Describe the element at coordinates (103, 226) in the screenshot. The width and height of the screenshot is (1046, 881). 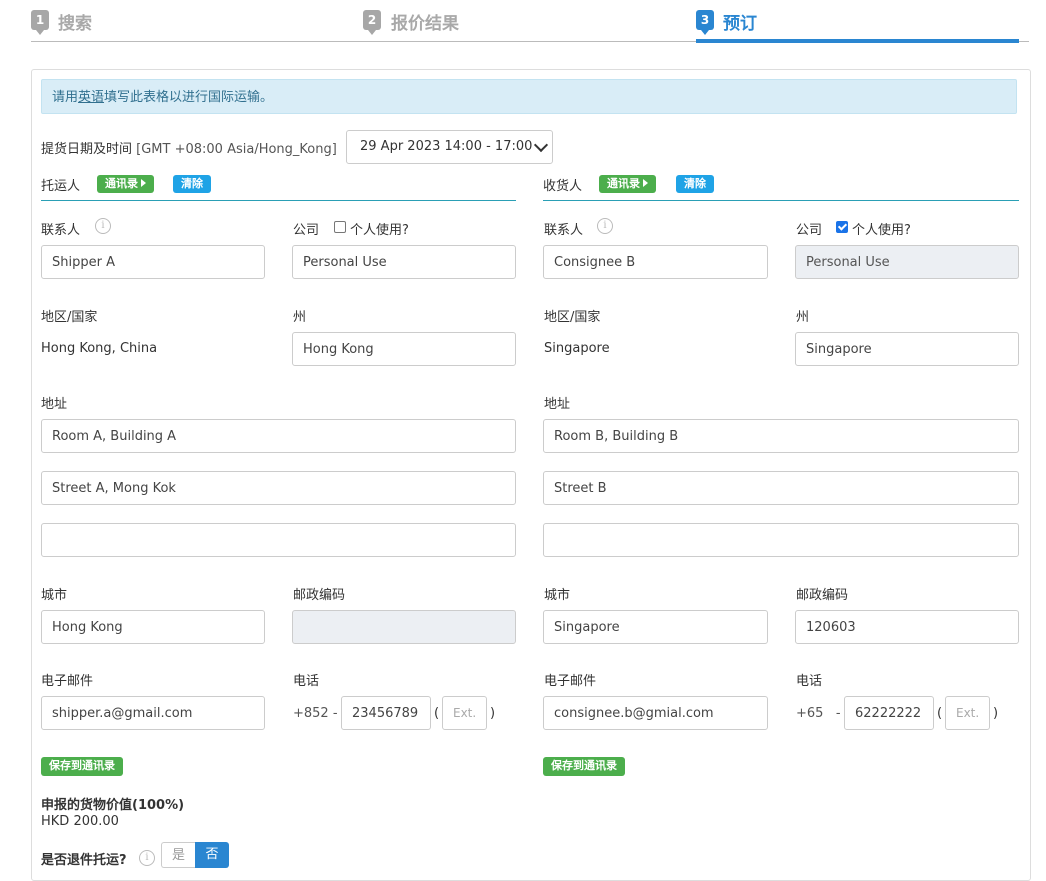
I see `shipper-contact-info-icon: i` at that location.